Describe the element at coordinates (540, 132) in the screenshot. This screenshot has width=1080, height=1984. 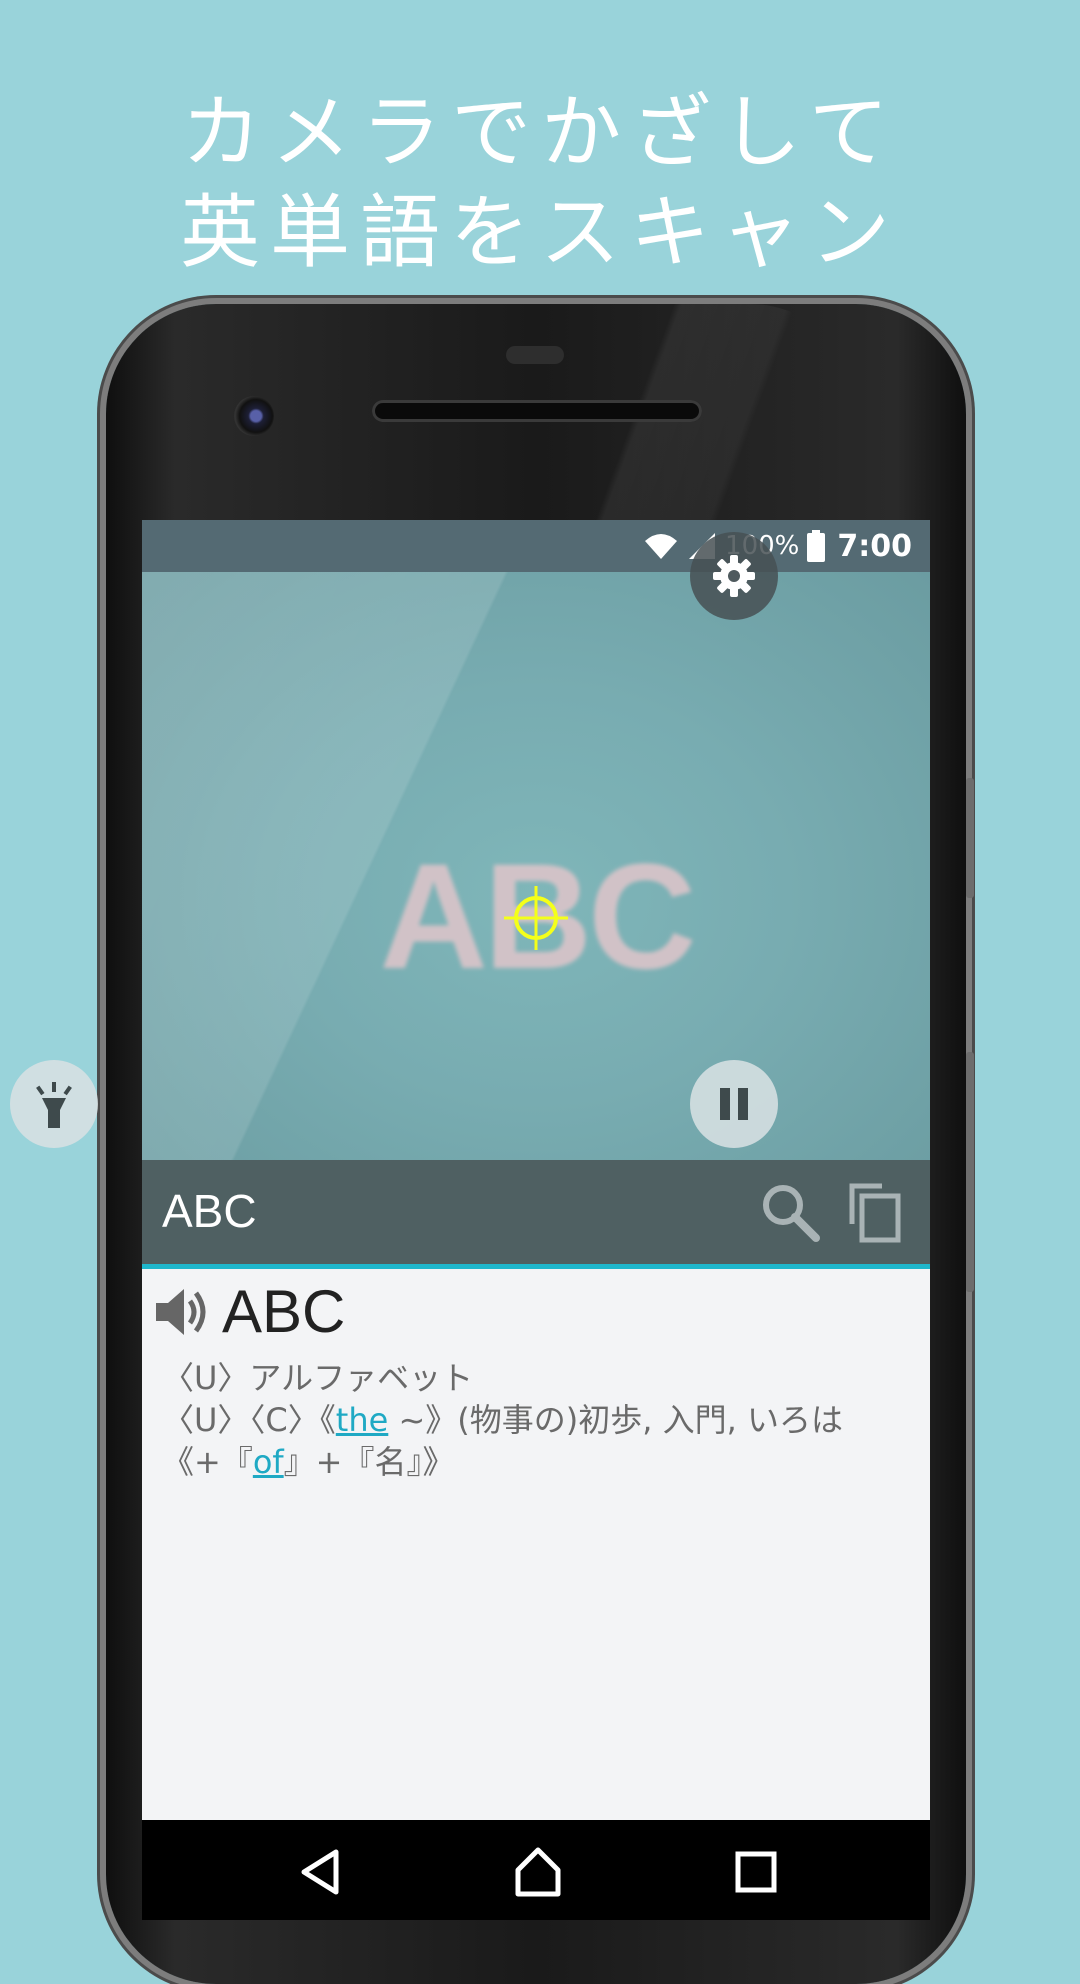
I see `promo-headline-line1: カメラでかざして` at that location.